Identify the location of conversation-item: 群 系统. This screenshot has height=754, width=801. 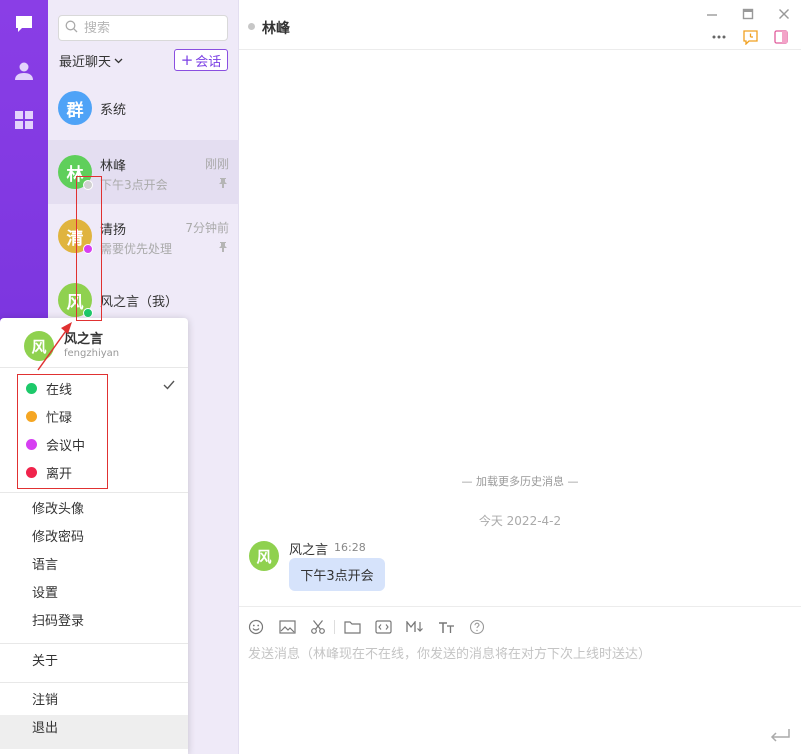
(143, 108).